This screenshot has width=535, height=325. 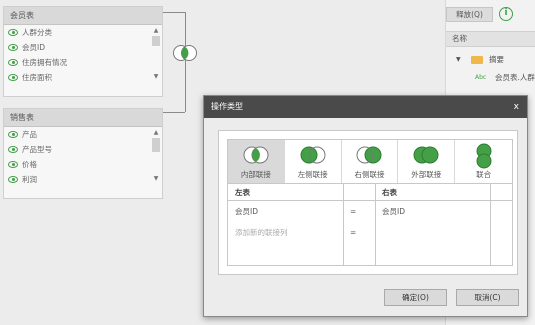 I want to click on member-table-card: 会员表 人群分类 会员ID 住房拥有情况 住房面积 ▲ ▼, so click(x=83, y=51).